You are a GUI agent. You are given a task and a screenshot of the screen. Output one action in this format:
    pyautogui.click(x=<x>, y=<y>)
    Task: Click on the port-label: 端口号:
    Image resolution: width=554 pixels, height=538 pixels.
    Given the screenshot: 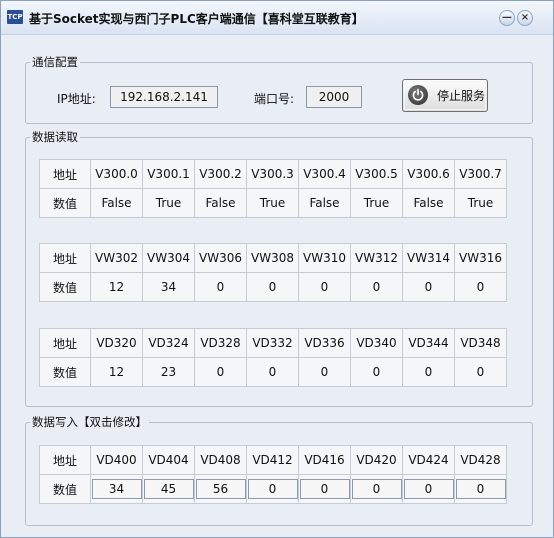 What is the action you would take?
    pyautogui.click(x=274, y=99)
    